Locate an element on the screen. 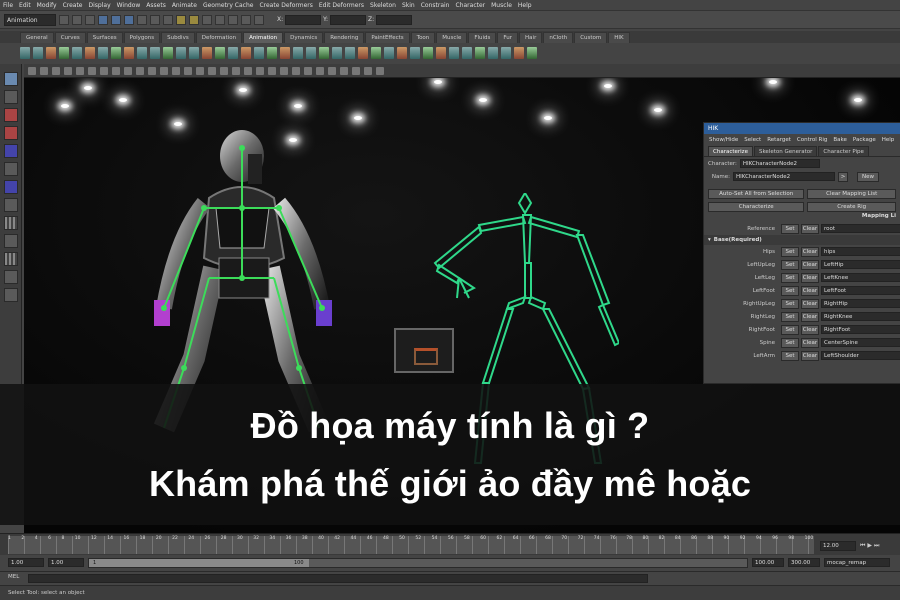 Image resolution: width=900 pixels, height=600 pixels. menu-item: Create Deformers is located at coordinates (285, 5).